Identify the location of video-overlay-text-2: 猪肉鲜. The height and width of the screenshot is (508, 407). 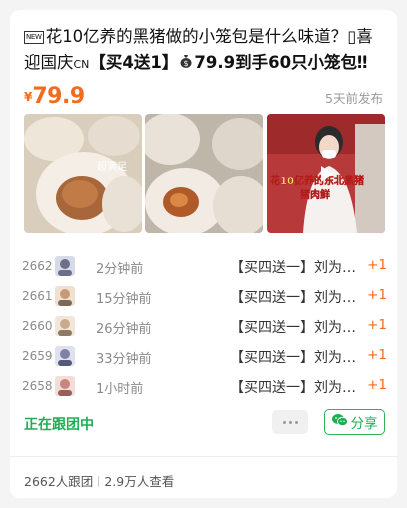
(314, 194).